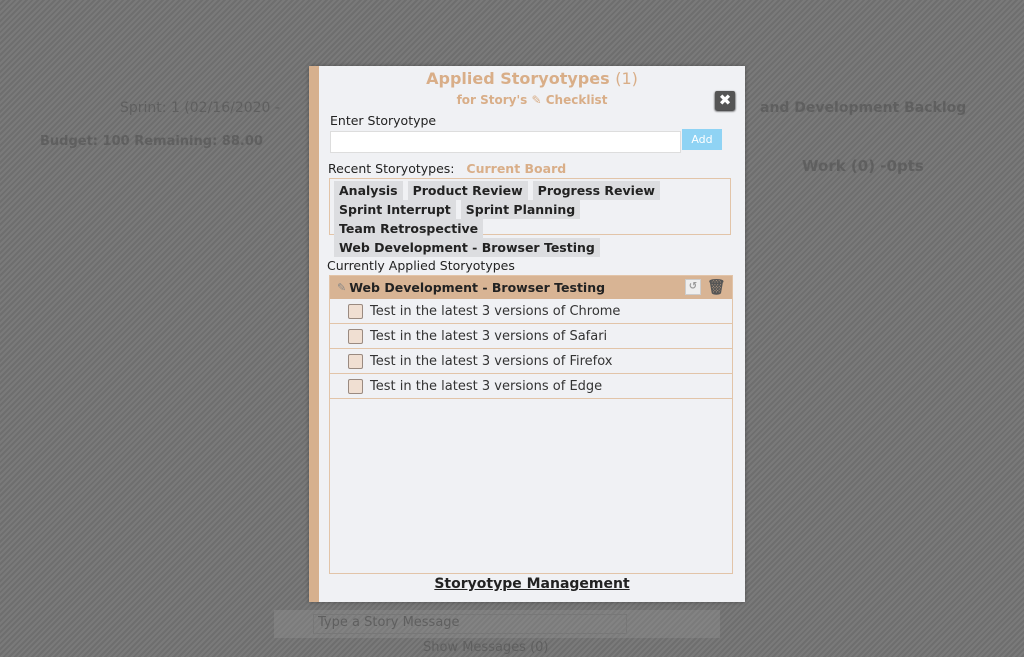 This screenshot has height=657, width=1024. What do you see at coordinates (863, 166) in the screenshot?
I see `bg-work: Work (0) -0pts` at bounding box center [863, 166].